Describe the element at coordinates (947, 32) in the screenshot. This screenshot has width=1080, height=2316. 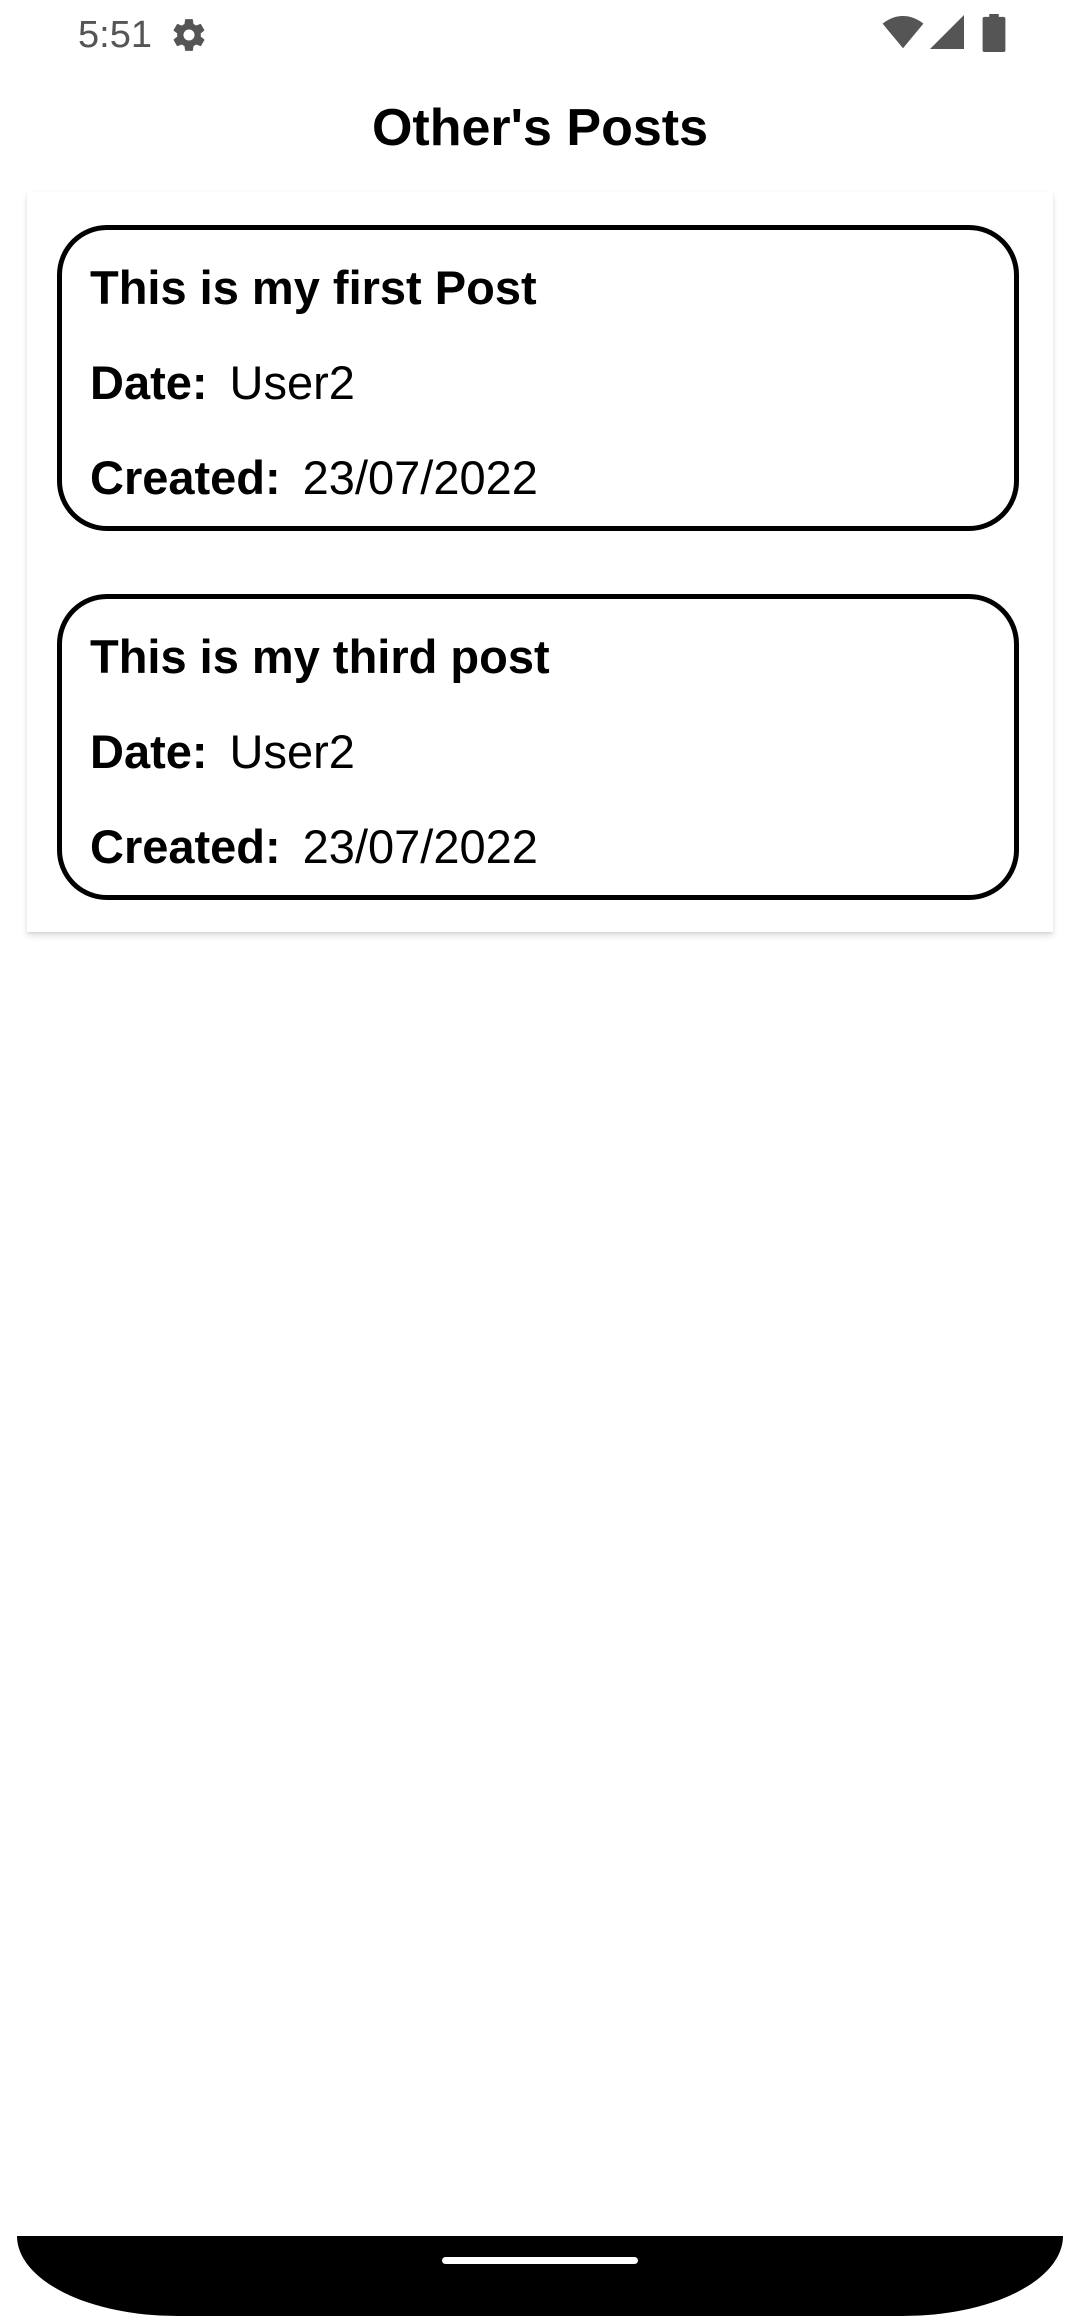
I see `signal-icon` at that location.